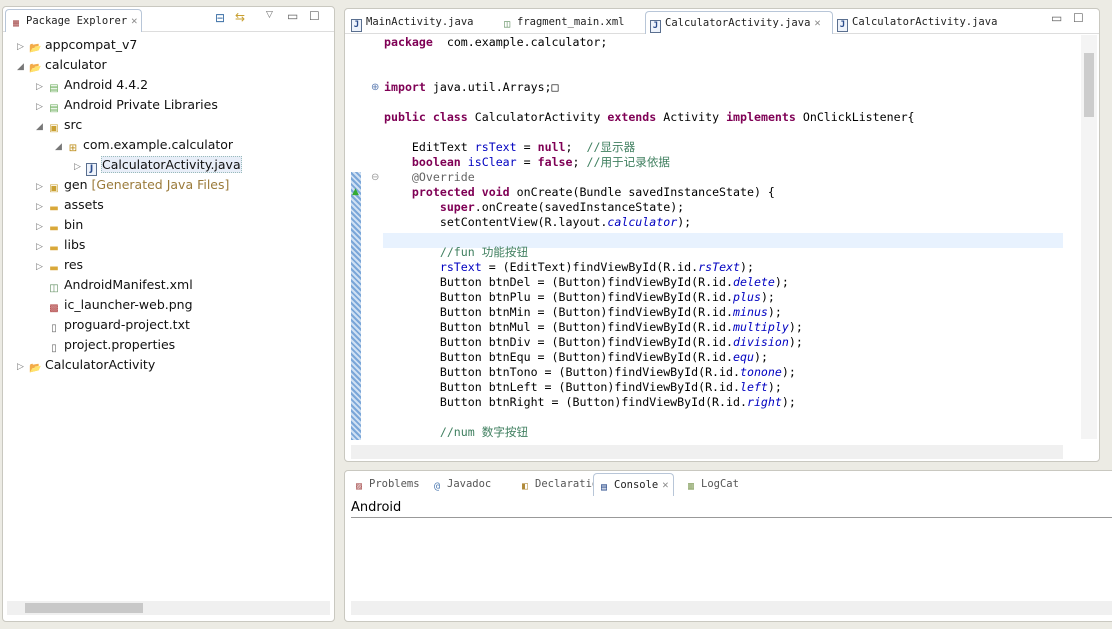 The height and width of the screenshot is (629, 1112). I want to click on bottom-tab-logcat: ▥ LogCat, so click(712, 484).